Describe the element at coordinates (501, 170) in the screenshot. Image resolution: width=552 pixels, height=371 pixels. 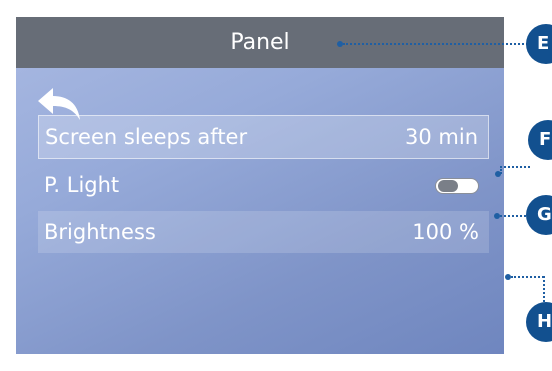
I see `callout-vline-f` at that location.